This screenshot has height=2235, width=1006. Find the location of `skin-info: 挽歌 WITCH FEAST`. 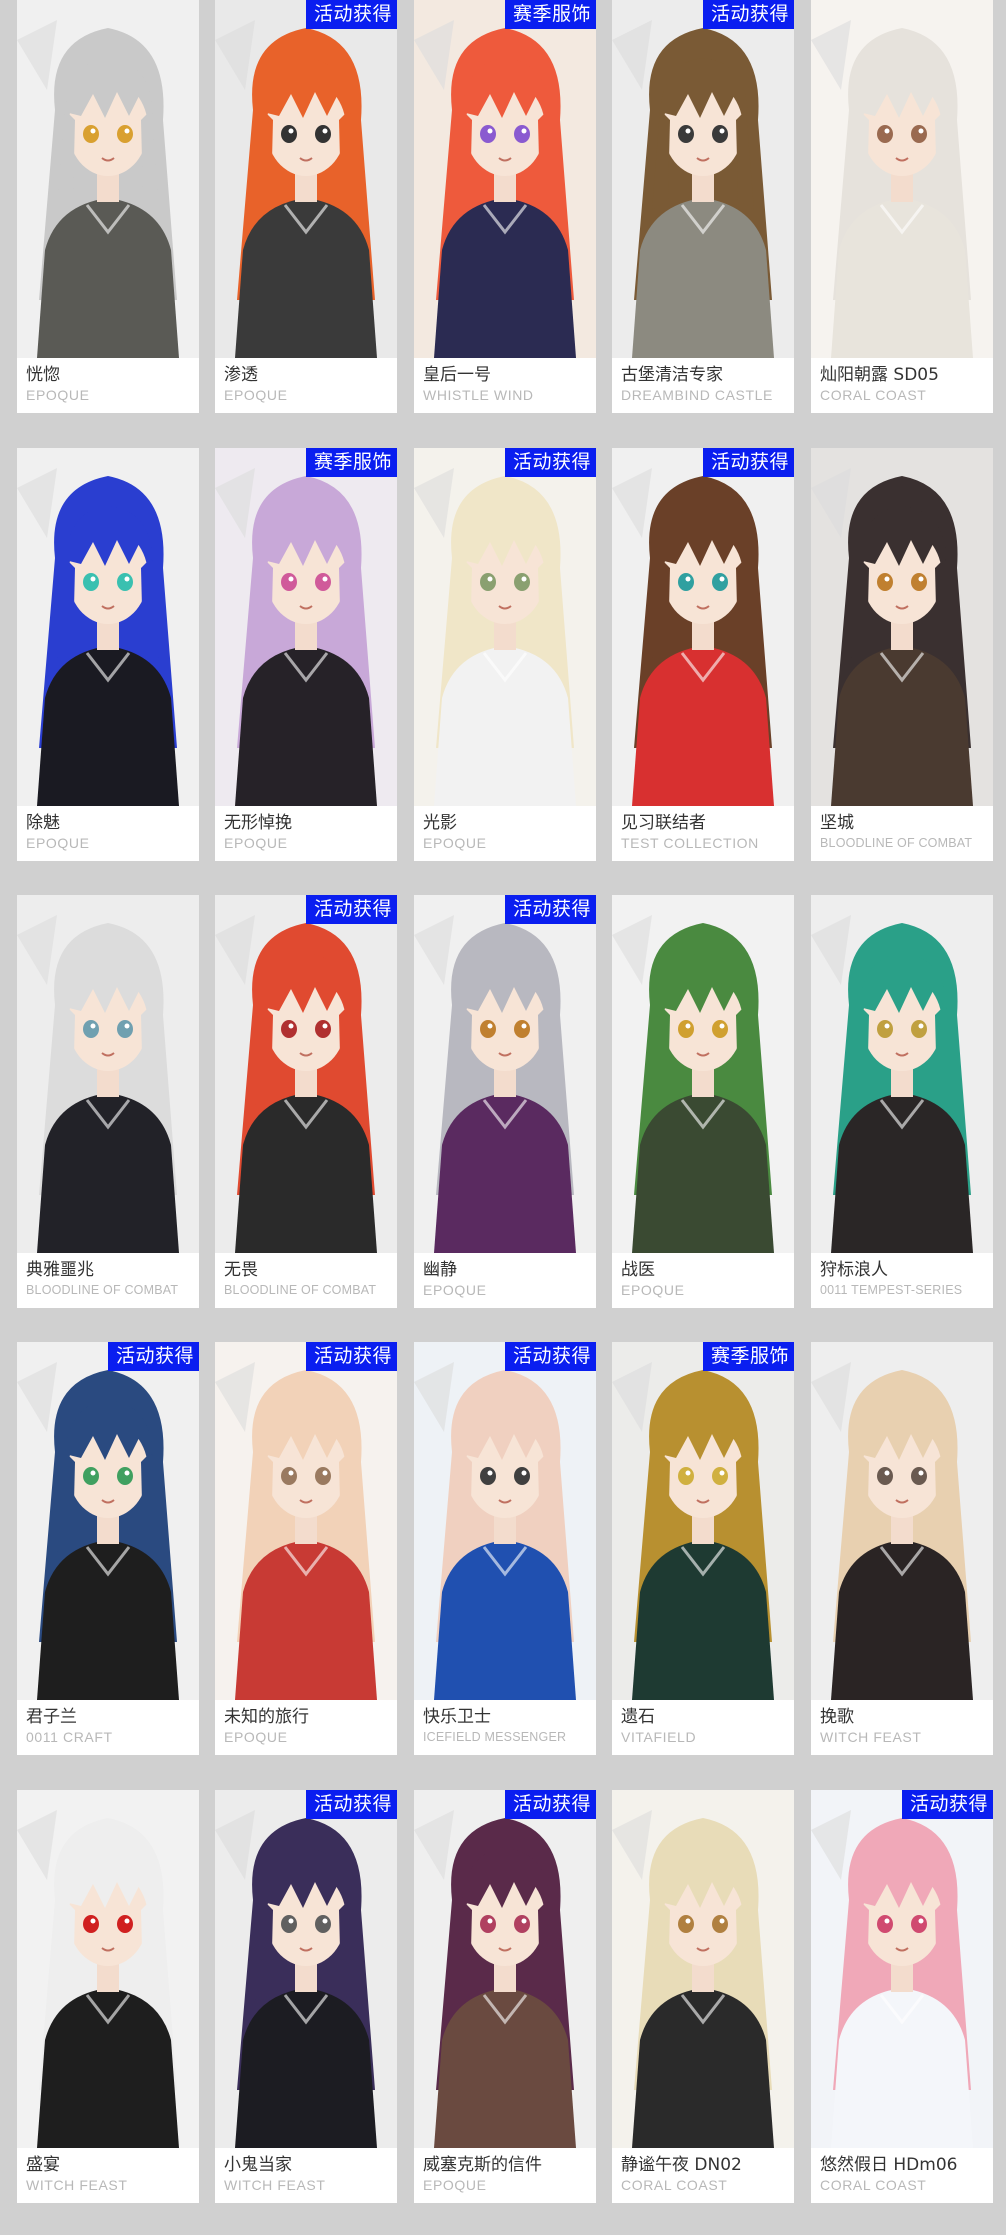

skin-info: 挽歌 WITCH FEAST is located at coordinates (902, 1727).